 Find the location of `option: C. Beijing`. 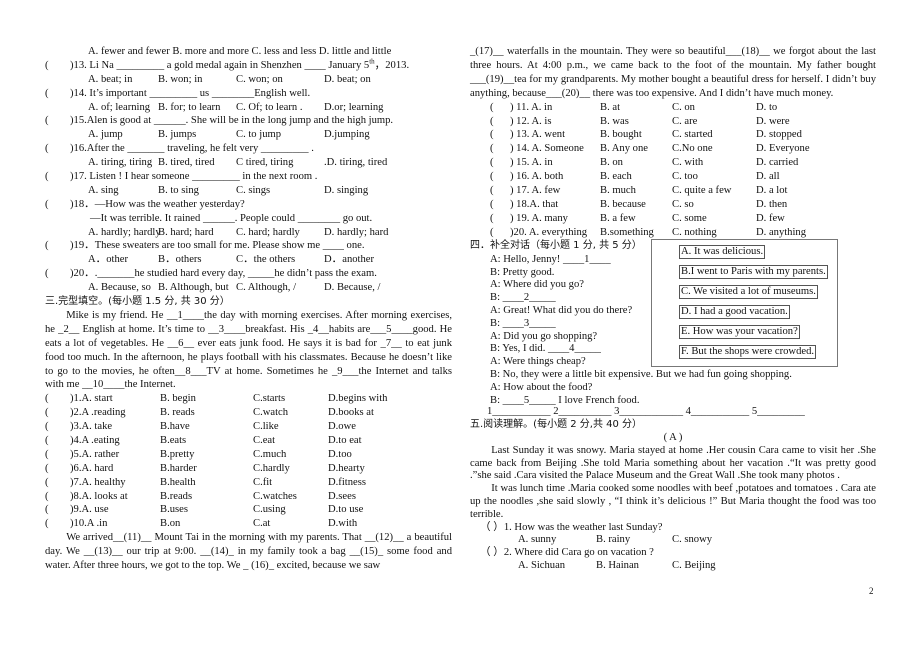

option: C. Beijing is located at coordinates (694, 565).